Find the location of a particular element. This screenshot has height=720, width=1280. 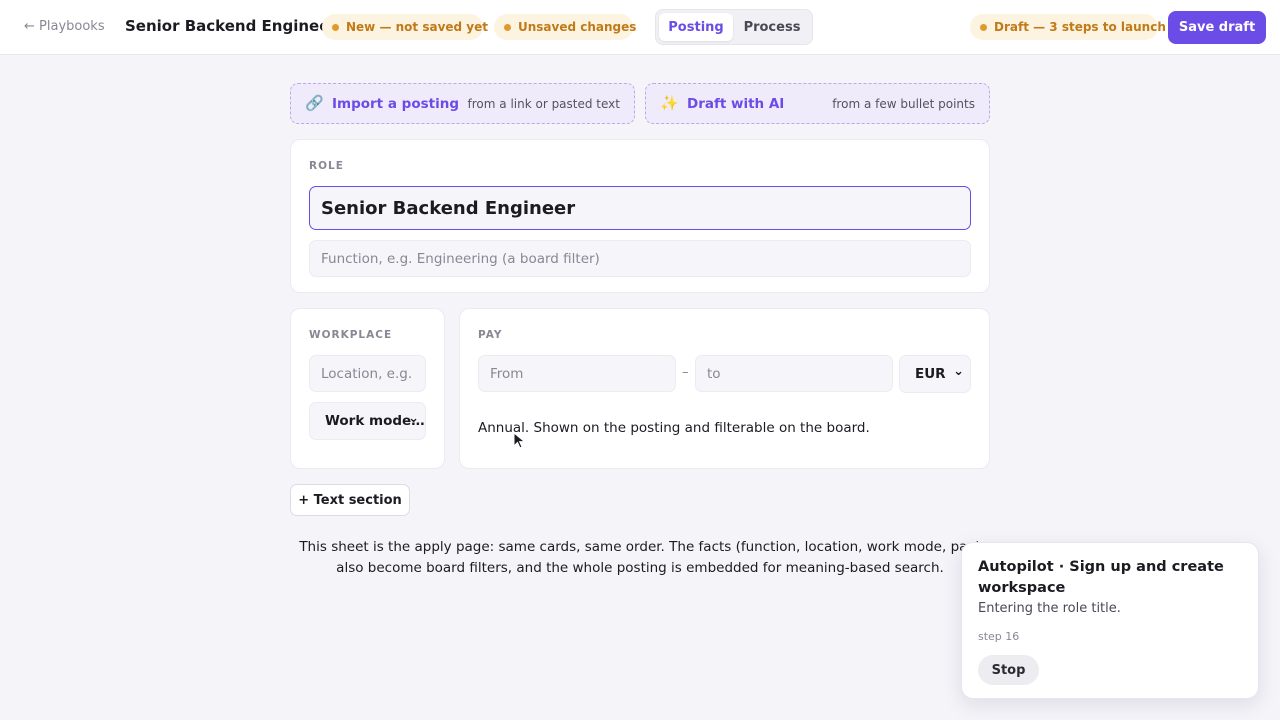

work-mode-select: Work mode… ⌄ is located at coordinates (367, 421).